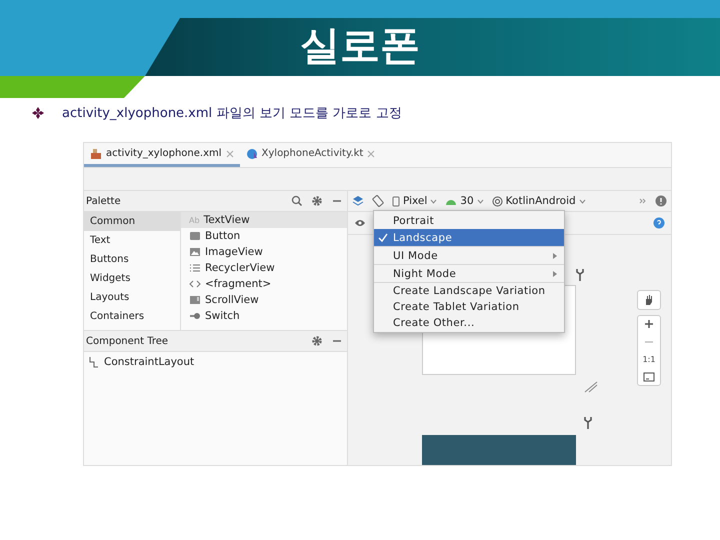 This screenshot has height=540, width=720. I want to click on panel-title: Component Tree, so click(127, 341).